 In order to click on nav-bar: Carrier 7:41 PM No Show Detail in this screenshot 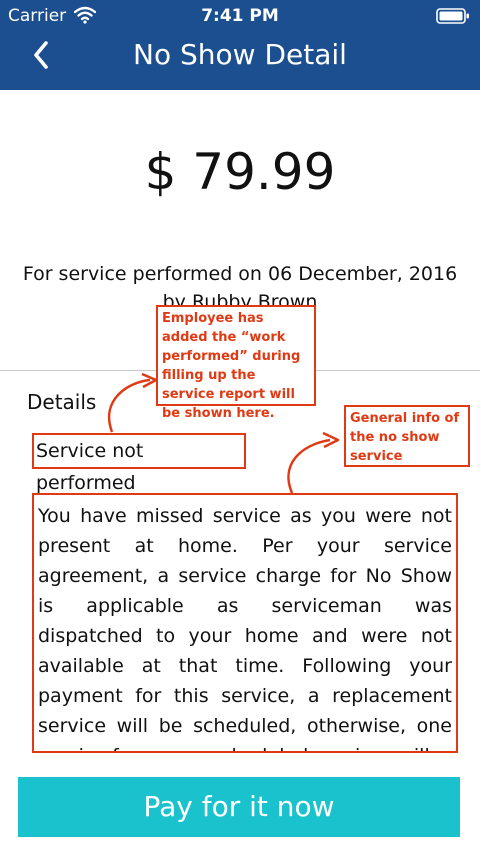, I will do `click(240, 45)`.